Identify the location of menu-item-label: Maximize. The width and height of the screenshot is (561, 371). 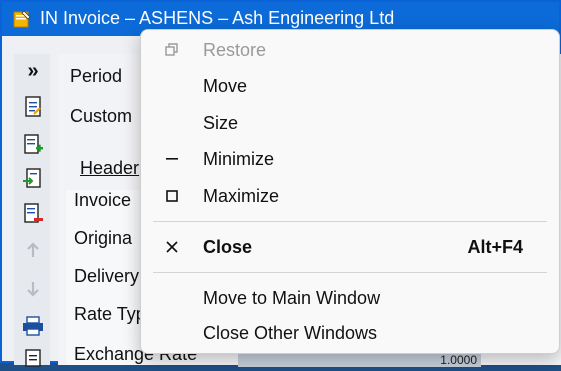
(241, 196).